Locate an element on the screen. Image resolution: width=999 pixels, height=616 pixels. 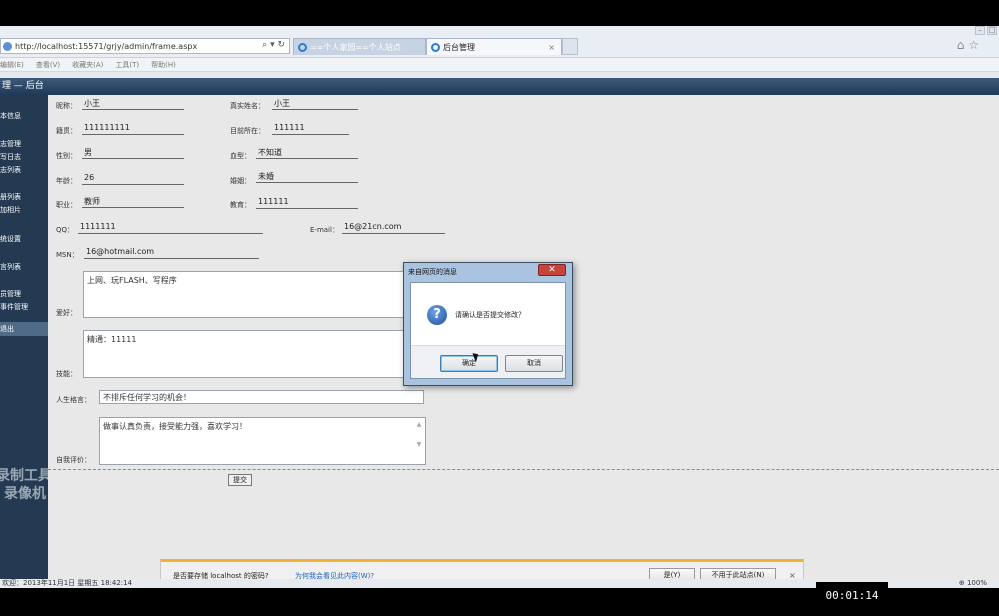
gender-field: 男 is located at coordinates (133, 153).